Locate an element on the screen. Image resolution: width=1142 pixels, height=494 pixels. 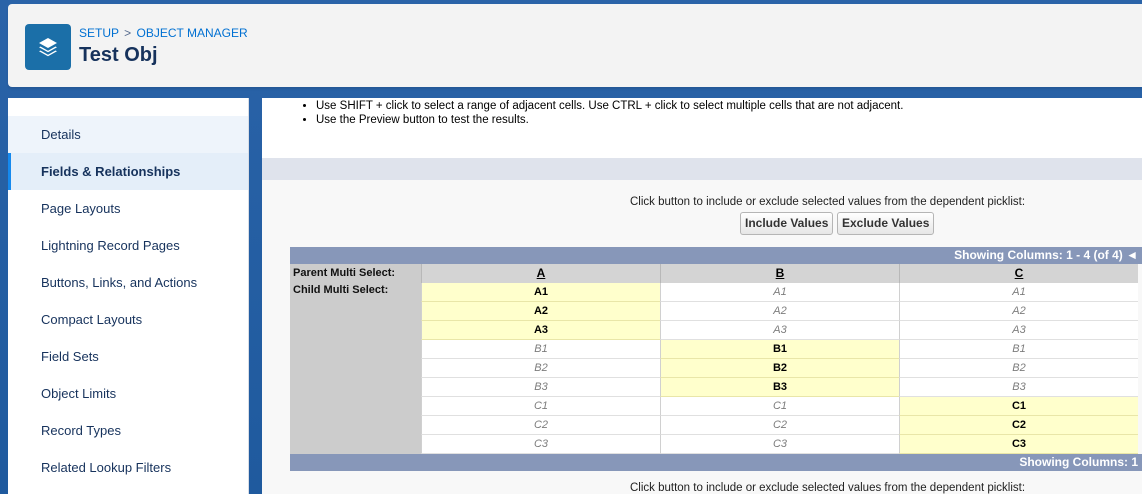
sidebar-item-page-layouts: Page Layouts is located at coordinates (128, 208).